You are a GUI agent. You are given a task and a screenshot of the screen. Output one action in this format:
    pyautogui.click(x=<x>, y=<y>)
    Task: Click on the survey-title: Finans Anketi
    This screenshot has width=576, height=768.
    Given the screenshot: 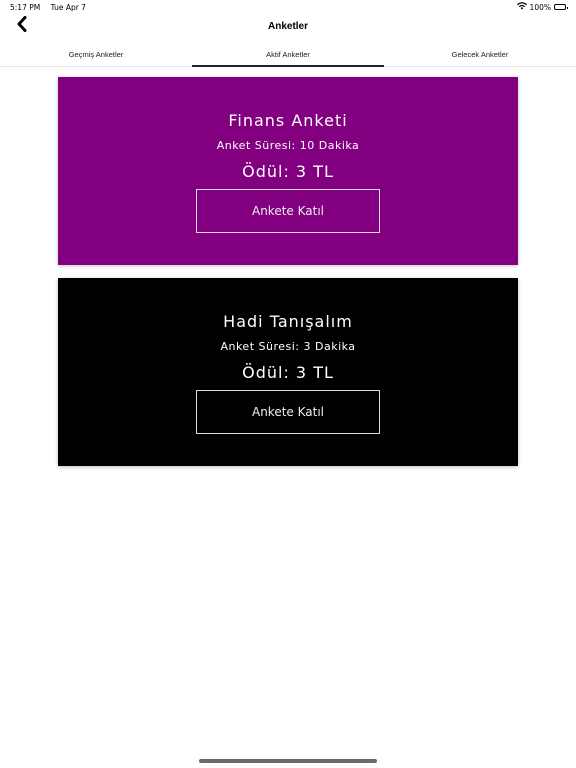 What is the action you would take?
    pyautogui.click(x=288, y=120)
    